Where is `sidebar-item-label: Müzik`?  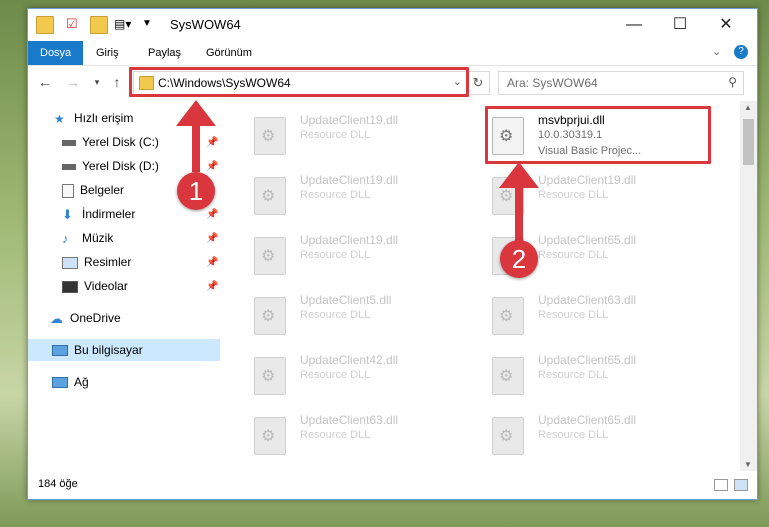
sidebar-item-label: Müzik is located at coordinates (98, 238).